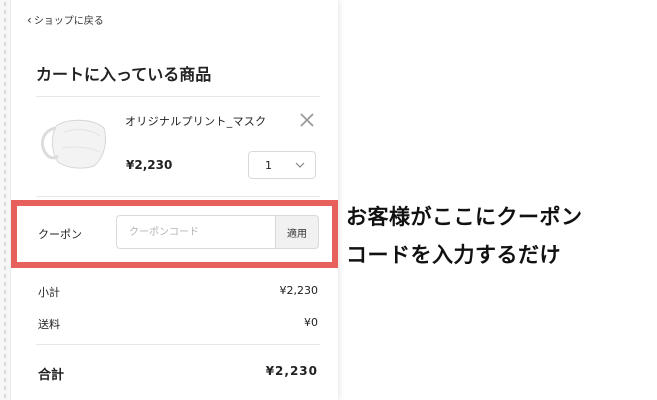 This screenshot has width=657, height=400. I want to click on back-to-shop-link: ‹ ショップに戻る, so click(65, 20).